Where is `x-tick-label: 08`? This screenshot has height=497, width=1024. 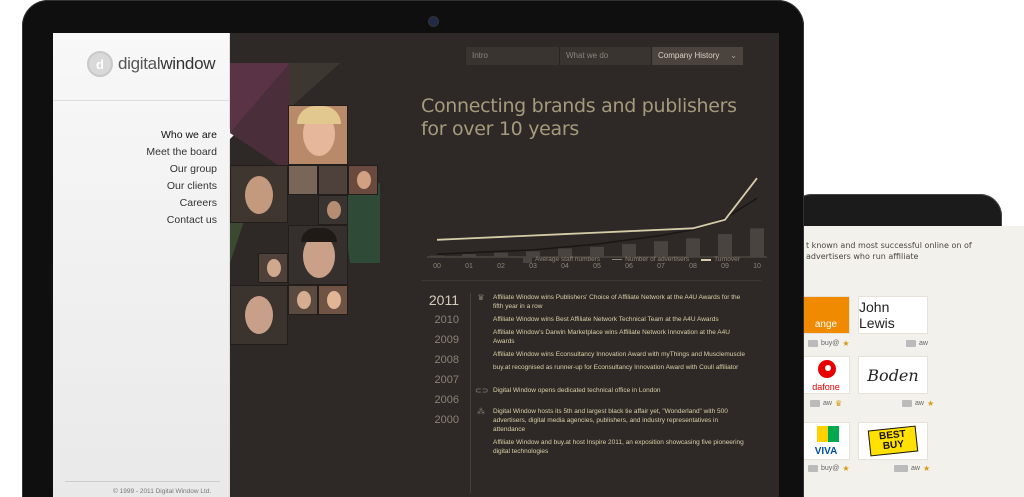 x-tick-label: 08 is located at coordinates (693, 266).